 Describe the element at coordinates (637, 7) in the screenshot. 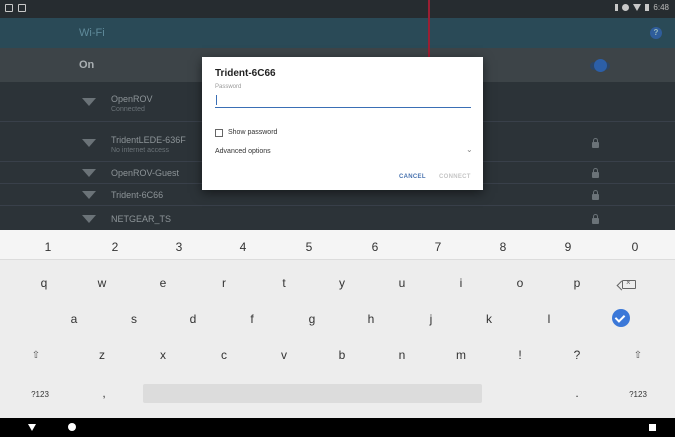

I see `wifi-signal-icon` at that location.